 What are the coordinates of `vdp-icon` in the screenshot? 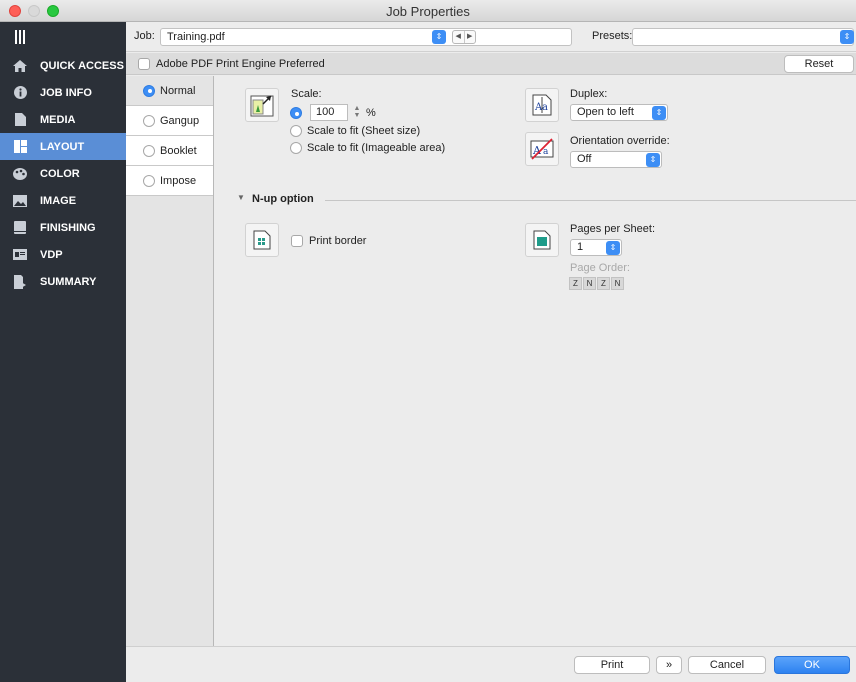 It's located at (20, 254).